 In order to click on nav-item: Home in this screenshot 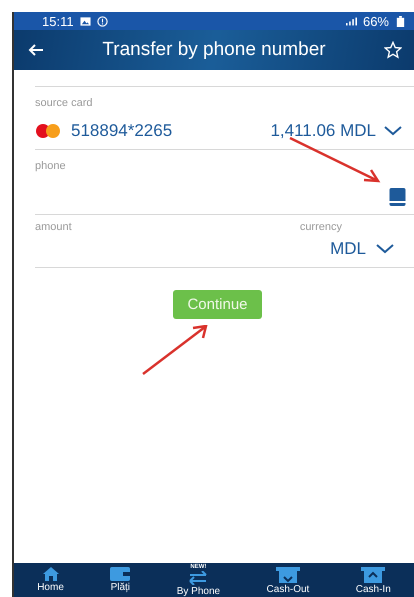, I will do `click(50, 580)`.